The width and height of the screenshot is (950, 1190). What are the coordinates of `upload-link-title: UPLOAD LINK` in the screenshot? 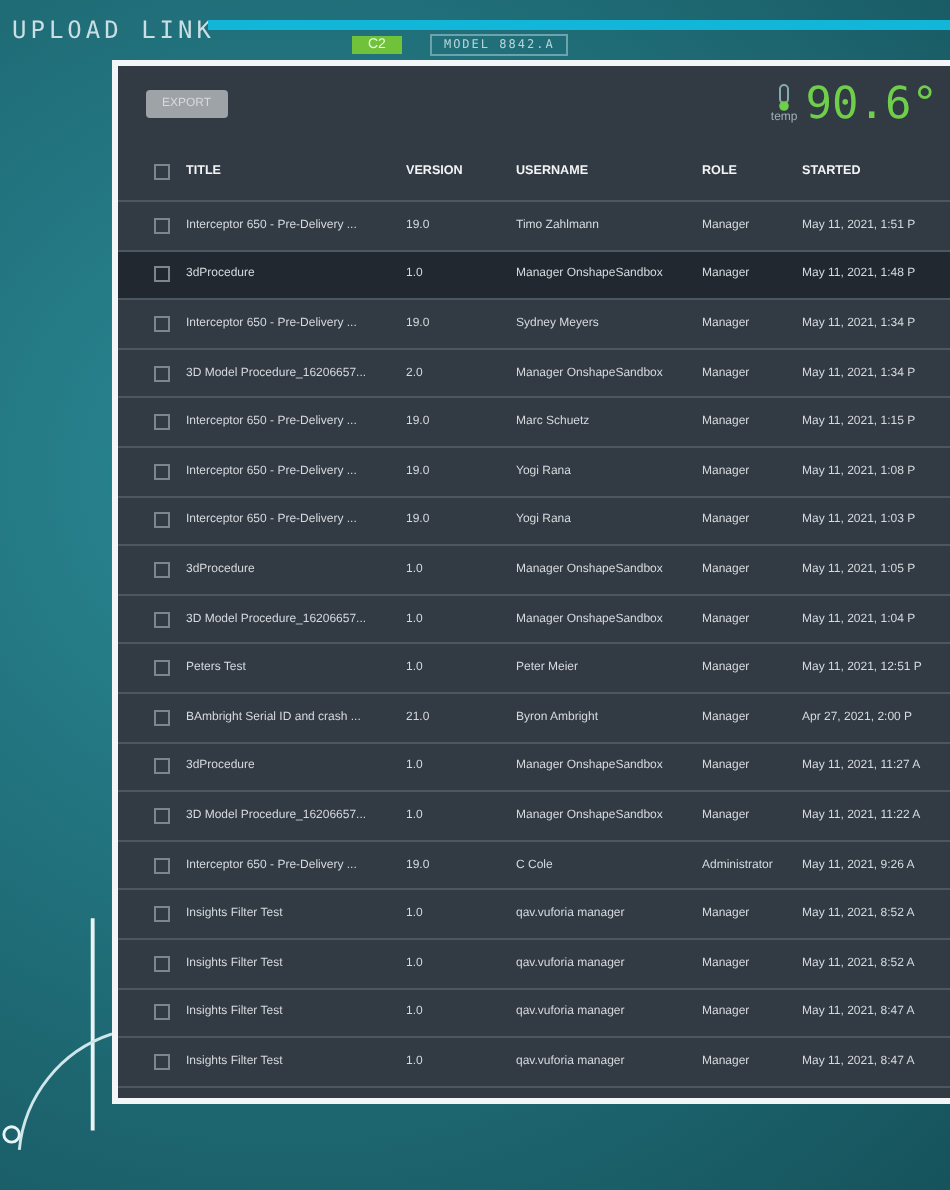 It's located at (109, 29).